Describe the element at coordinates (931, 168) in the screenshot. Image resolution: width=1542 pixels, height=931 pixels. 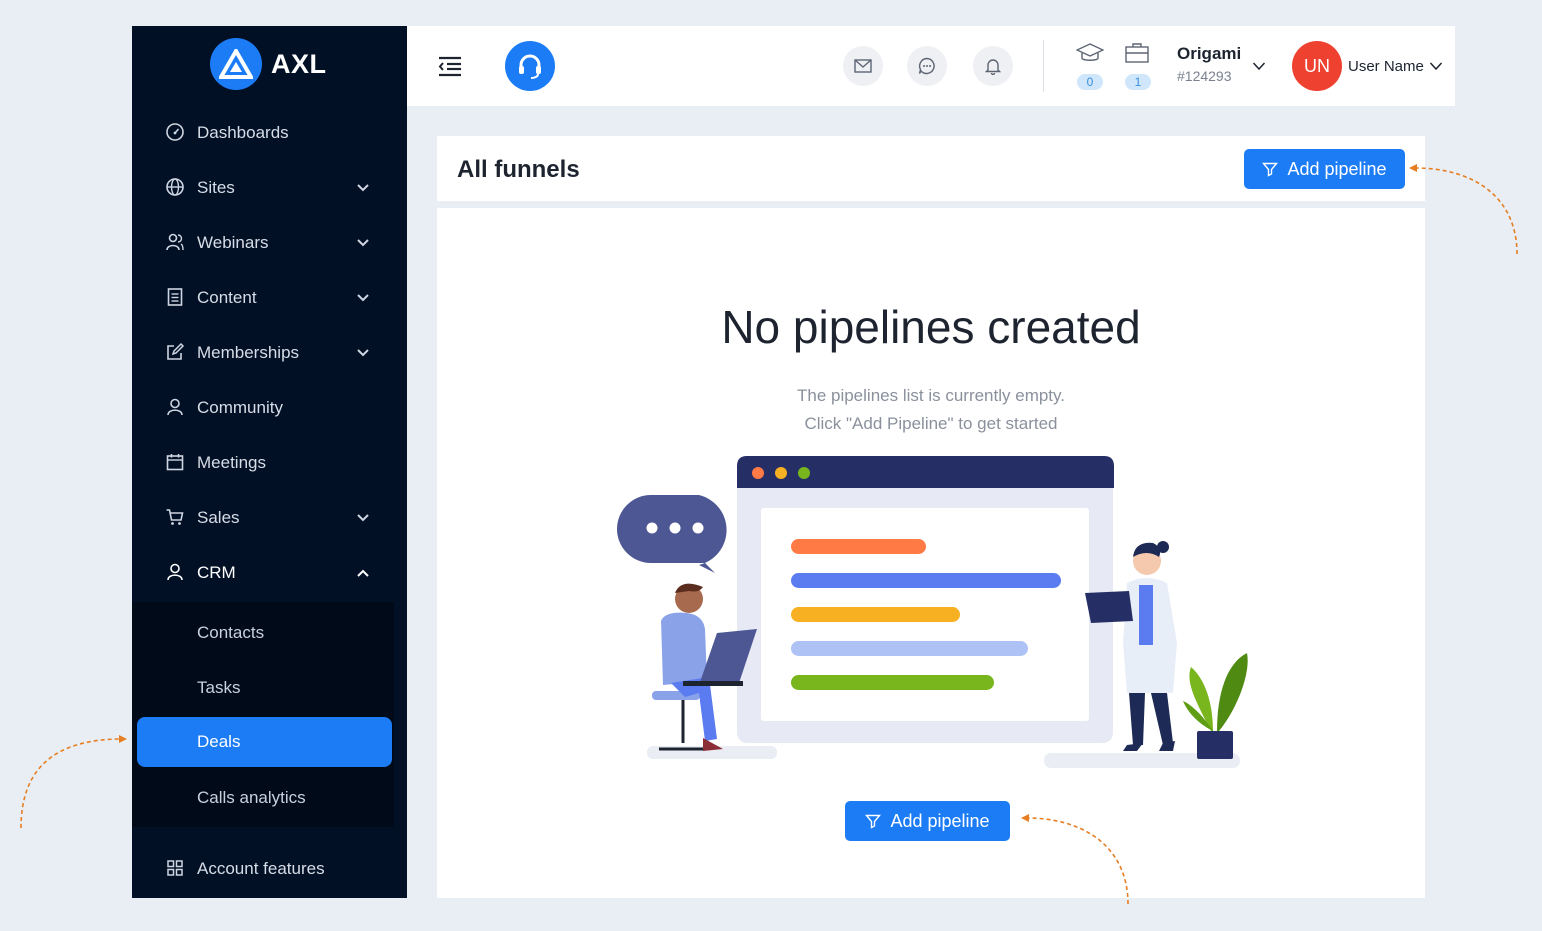
I see `page-header: All funnels Add pipeline` at that location.